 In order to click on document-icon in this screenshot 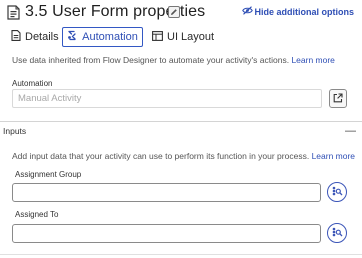, I will do `click(16, 37)`.